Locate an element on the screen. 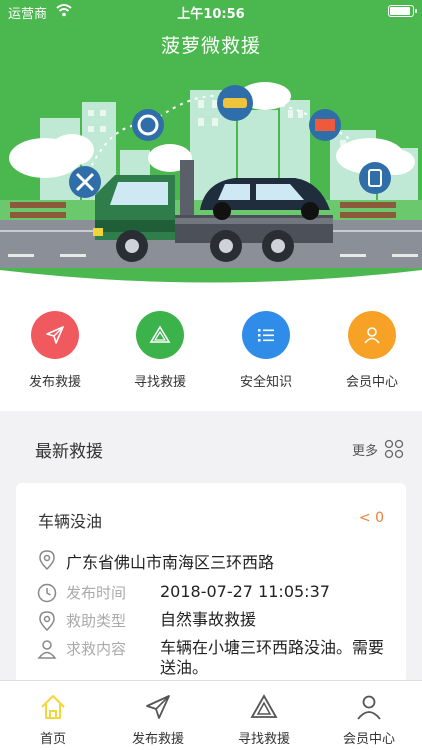 This screenshot has height=750, width=422. publish-time-value: 2018-07-27 11:05:37 is located at coordinates (245, 591).